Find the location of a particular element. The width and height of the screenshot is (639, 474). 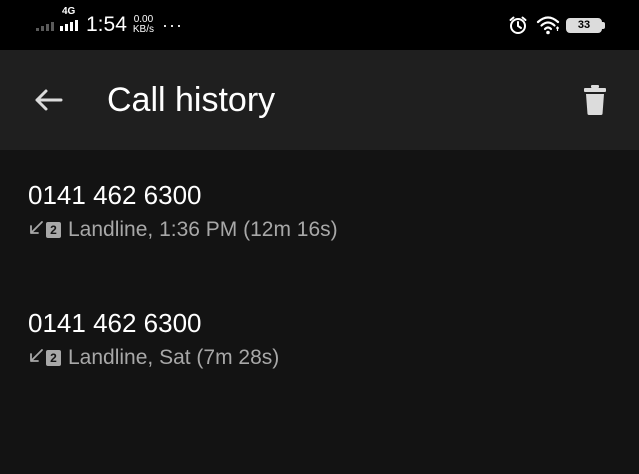

trash-icon is located at coordinates (595, 102).